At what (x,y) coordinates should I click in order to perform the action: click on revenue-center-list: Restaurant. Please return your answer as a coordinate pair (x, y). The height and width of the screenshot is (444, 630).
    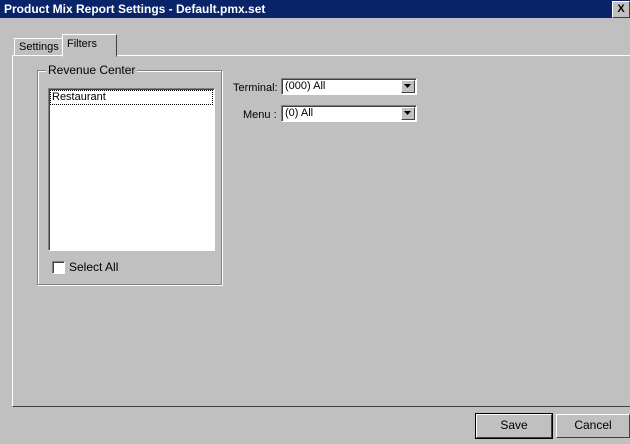
    Looking at the image, I should click on (131, 169).